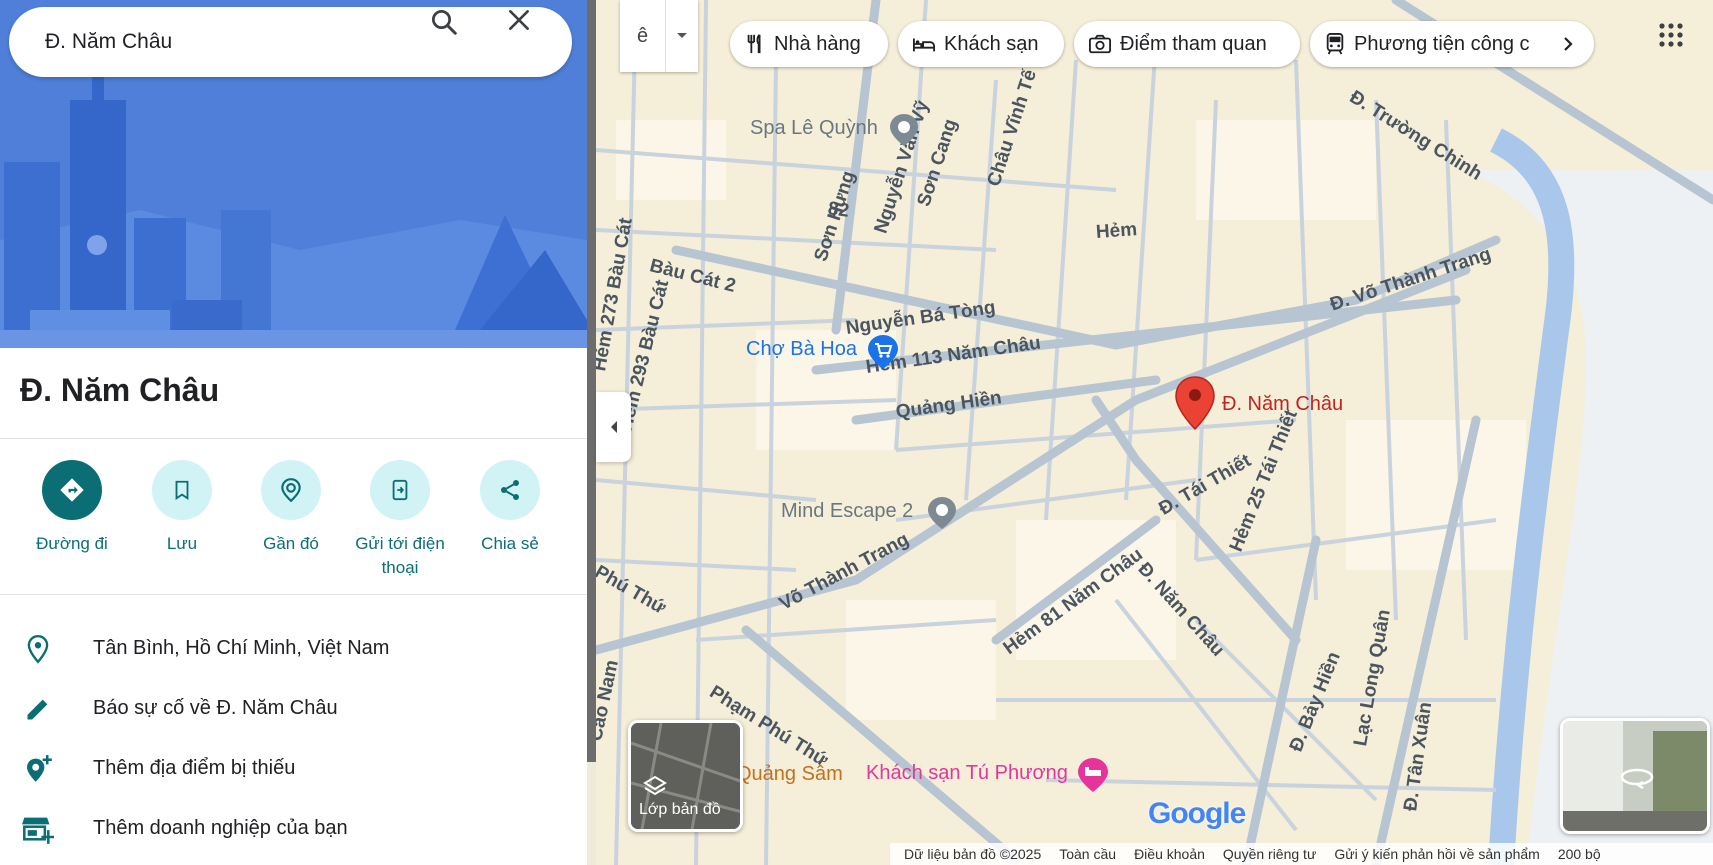 The width and height of the screenshot is (1713, 865). I want to click on share-button: Chia sẻ, so click(510, 508).